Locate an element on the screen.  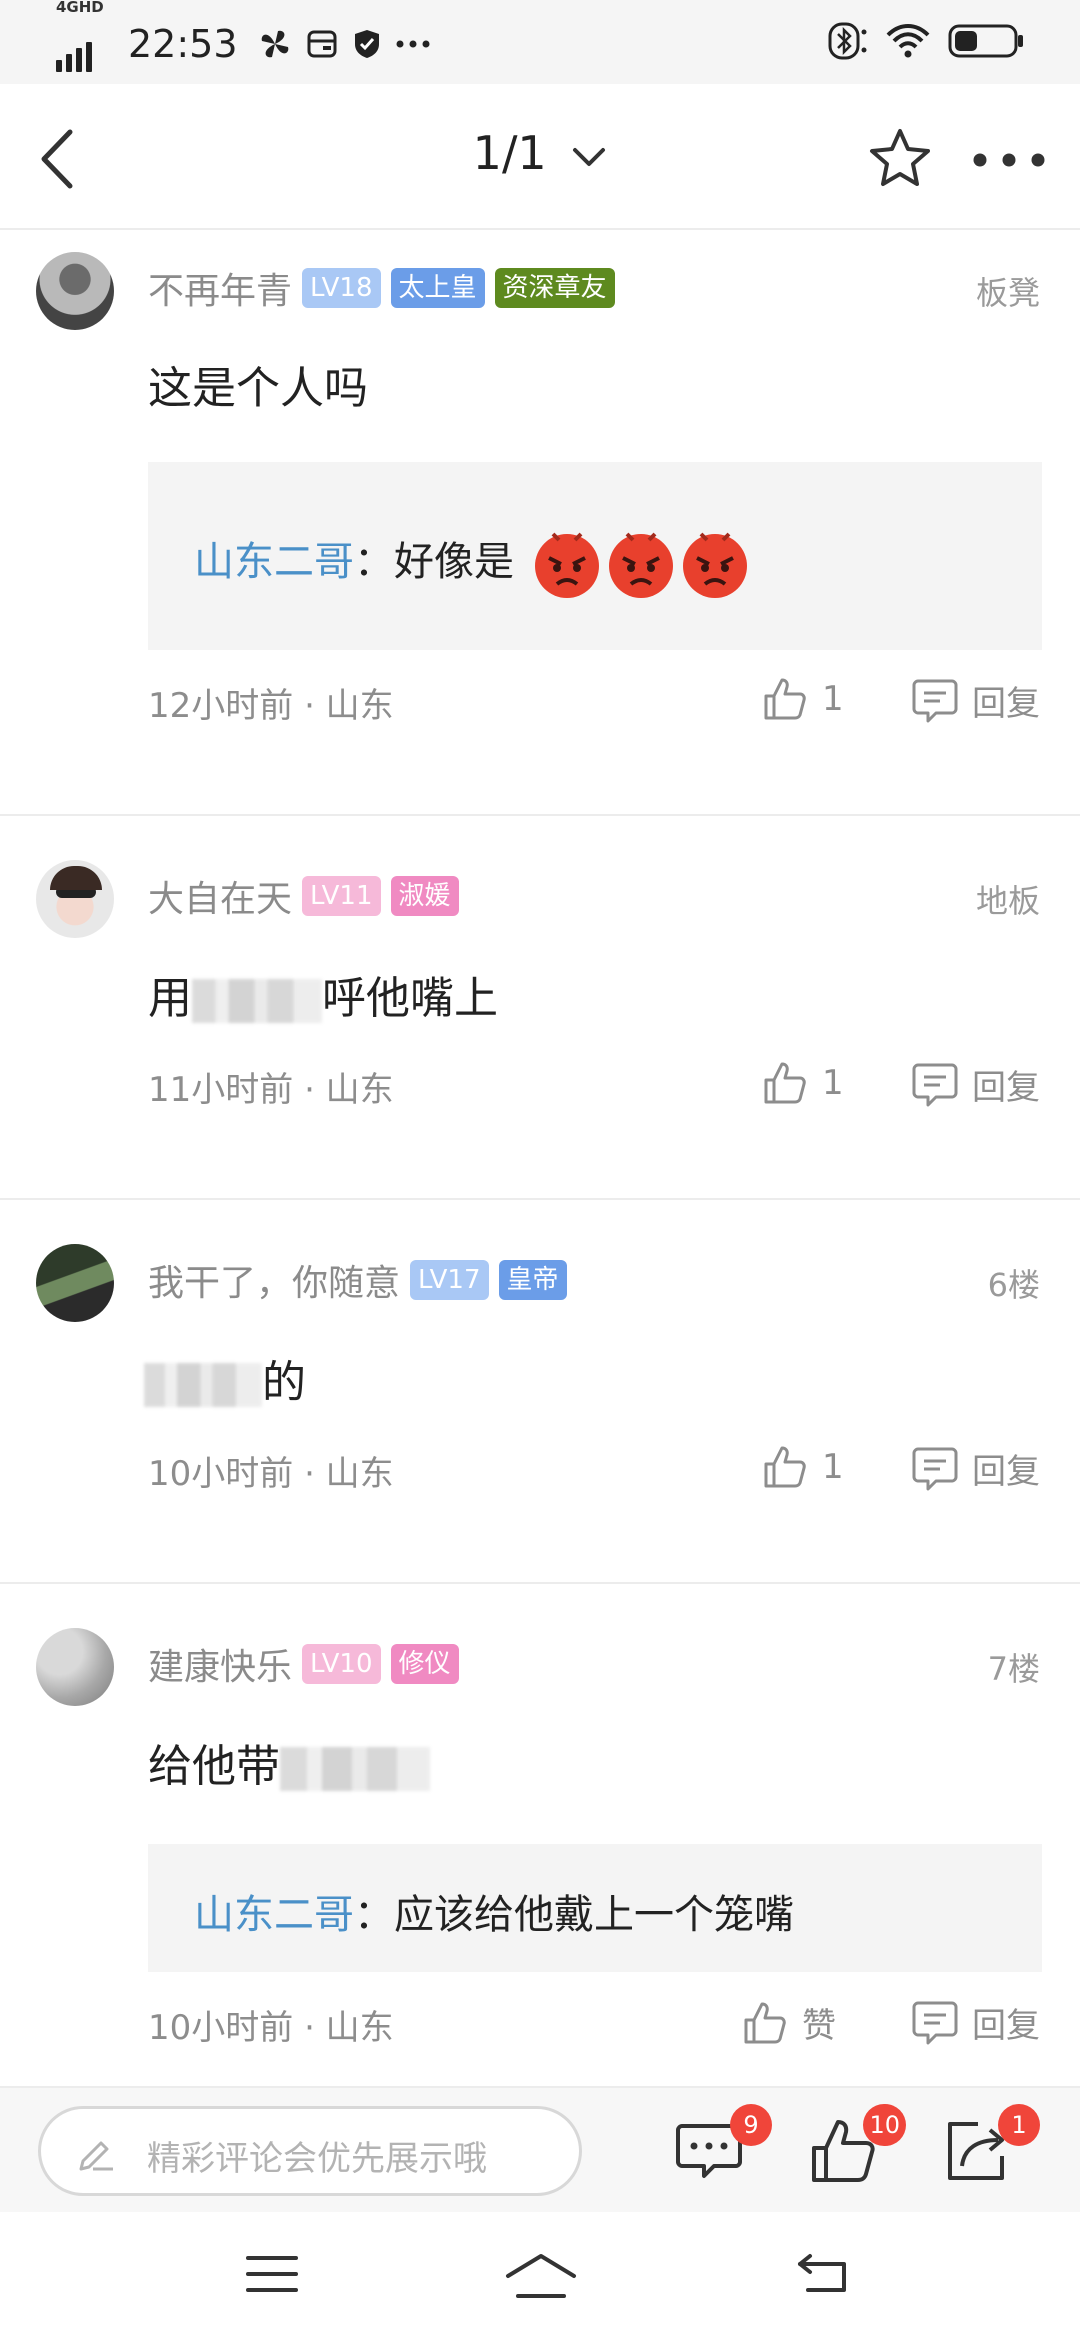
honor-badge: 资深章友 is located at coordinates (554, 288).